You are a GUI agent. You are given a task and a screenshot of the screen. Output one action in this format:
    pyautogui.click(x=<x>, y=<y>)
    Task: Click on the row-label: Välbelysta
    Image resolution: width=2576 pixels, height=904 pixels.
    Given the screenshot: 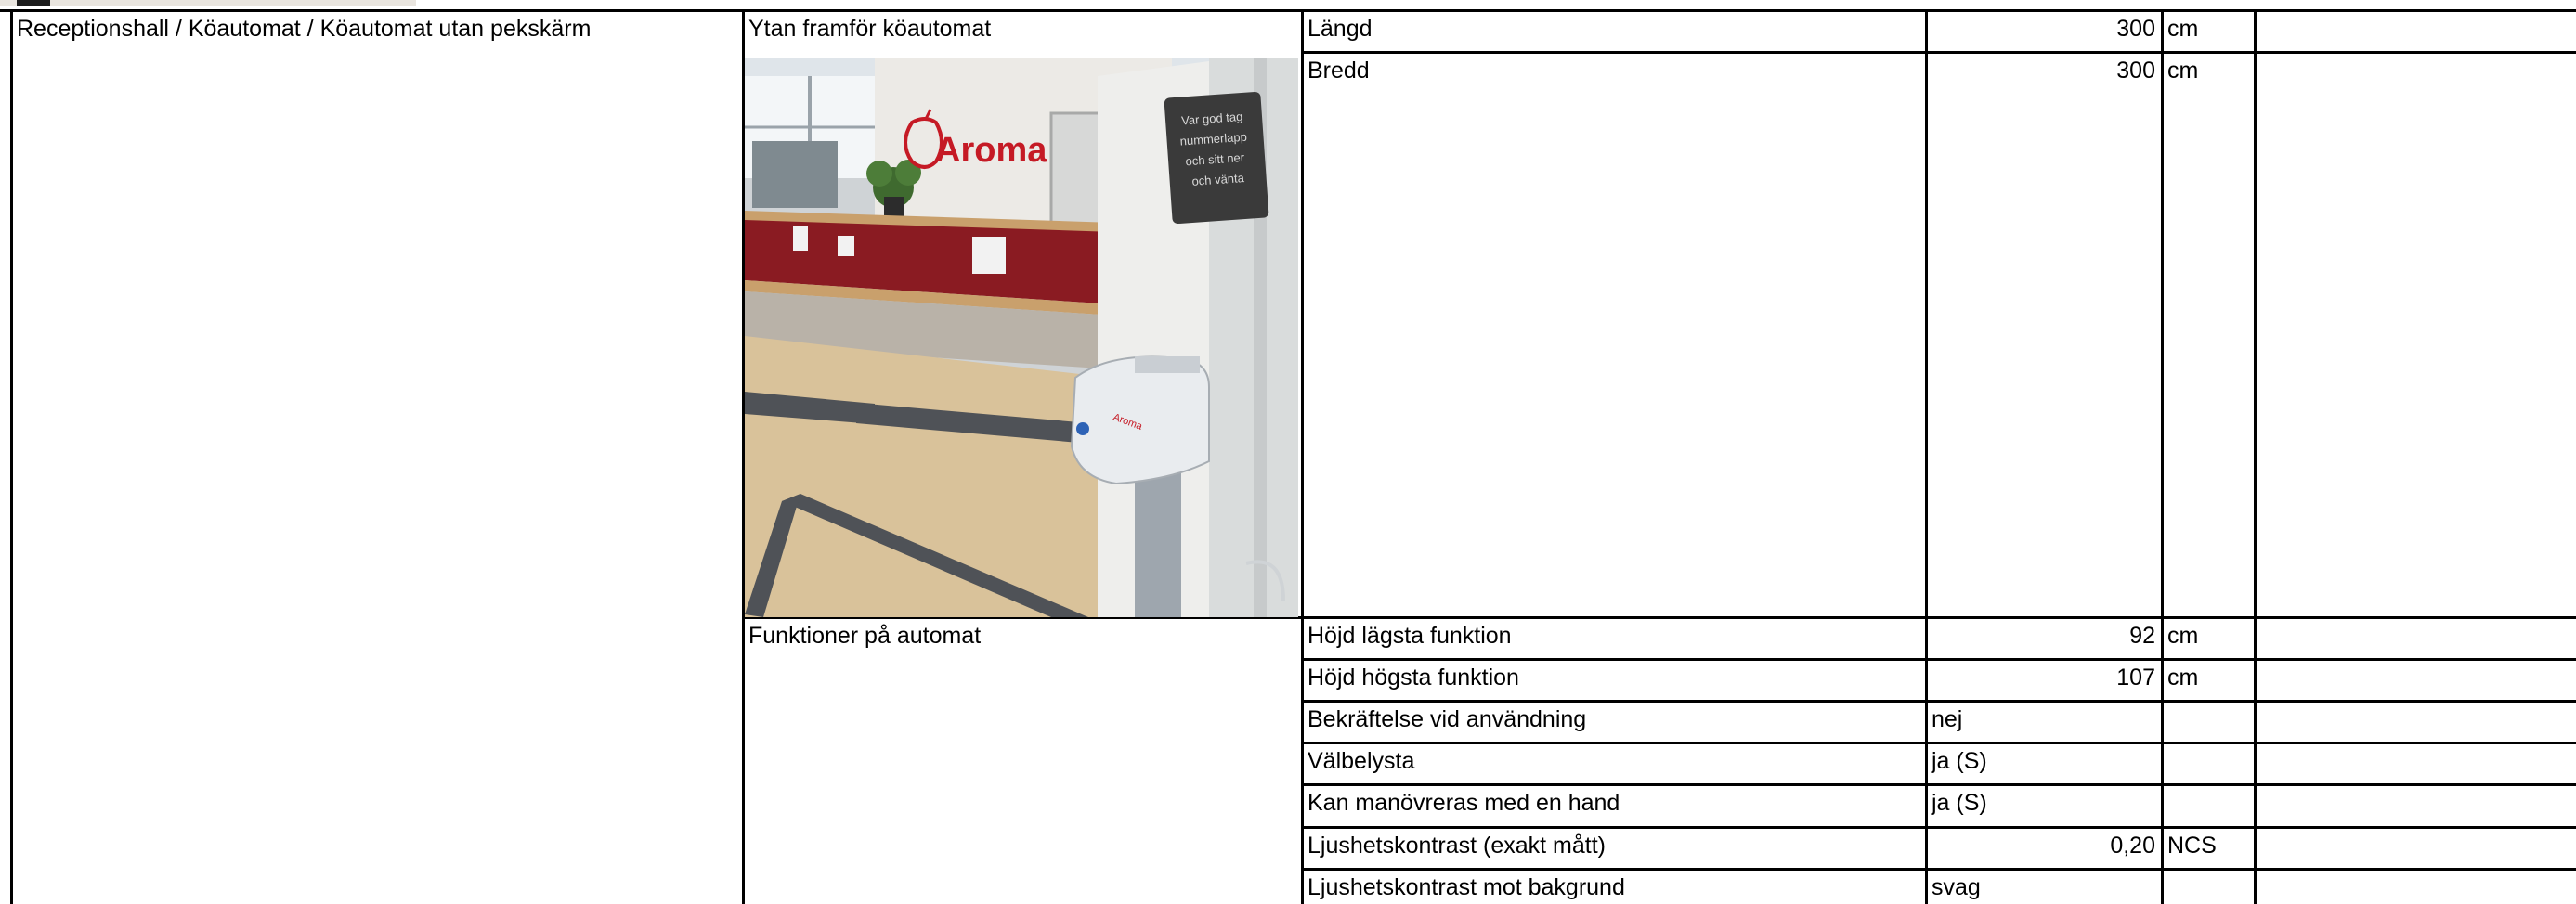 What is the action you would take?
    pyautogui.click(x=1361, y=761)
    